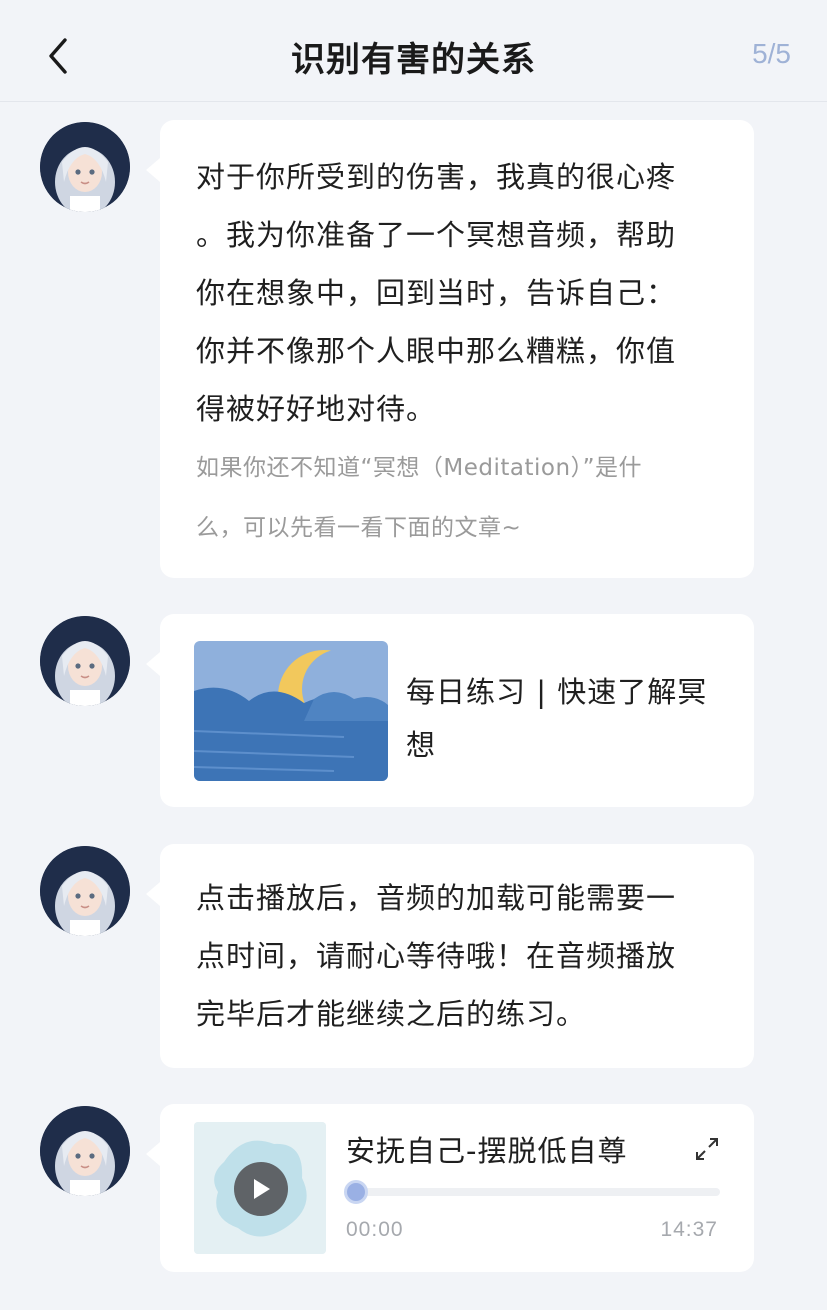 Image resolution: width=827 pixels, height=1310 pixels. Describe the element at coordinates (557, 692) in the screenshot. I see `text-line: 每日练习 | 快速了解冥` at that location.